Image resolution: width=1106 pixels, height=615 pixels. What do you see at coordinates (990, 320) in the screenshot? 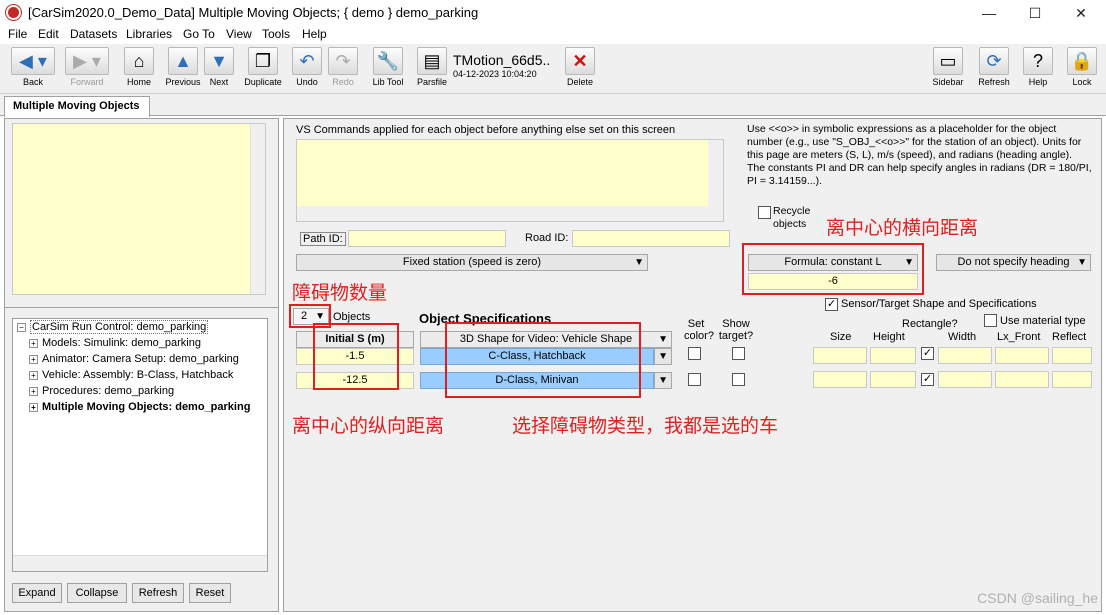
I see `use-material-checkbox` at bounding box center [990, 320].